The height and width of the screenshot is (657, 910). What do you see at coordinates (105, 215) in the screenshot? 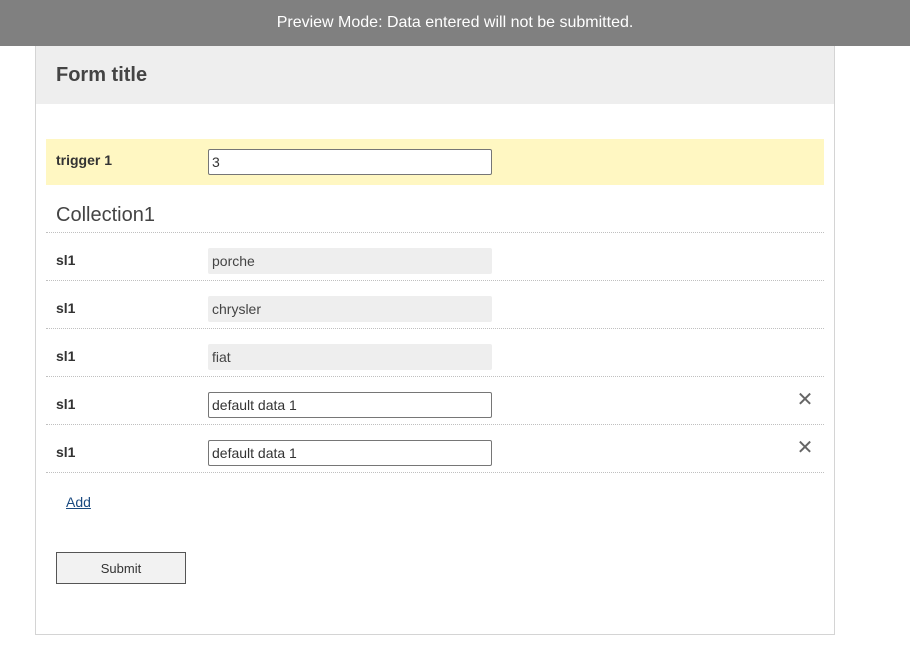
I see `collection-title: Collection1` at bounding box center [105, 215].